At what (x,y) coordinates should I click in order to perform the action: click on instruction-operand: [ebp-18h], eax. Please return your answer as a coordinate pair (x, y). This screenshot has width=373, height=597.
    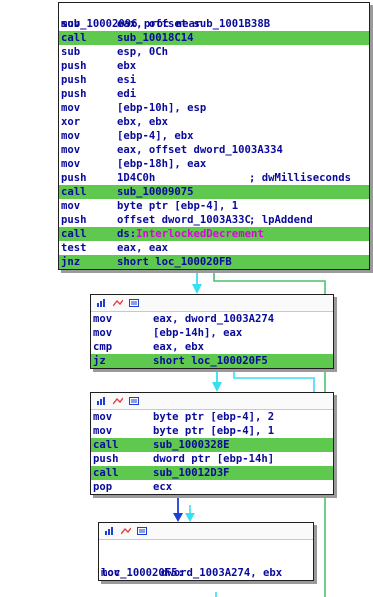
    Looking at the image, I should click on (161, 164).